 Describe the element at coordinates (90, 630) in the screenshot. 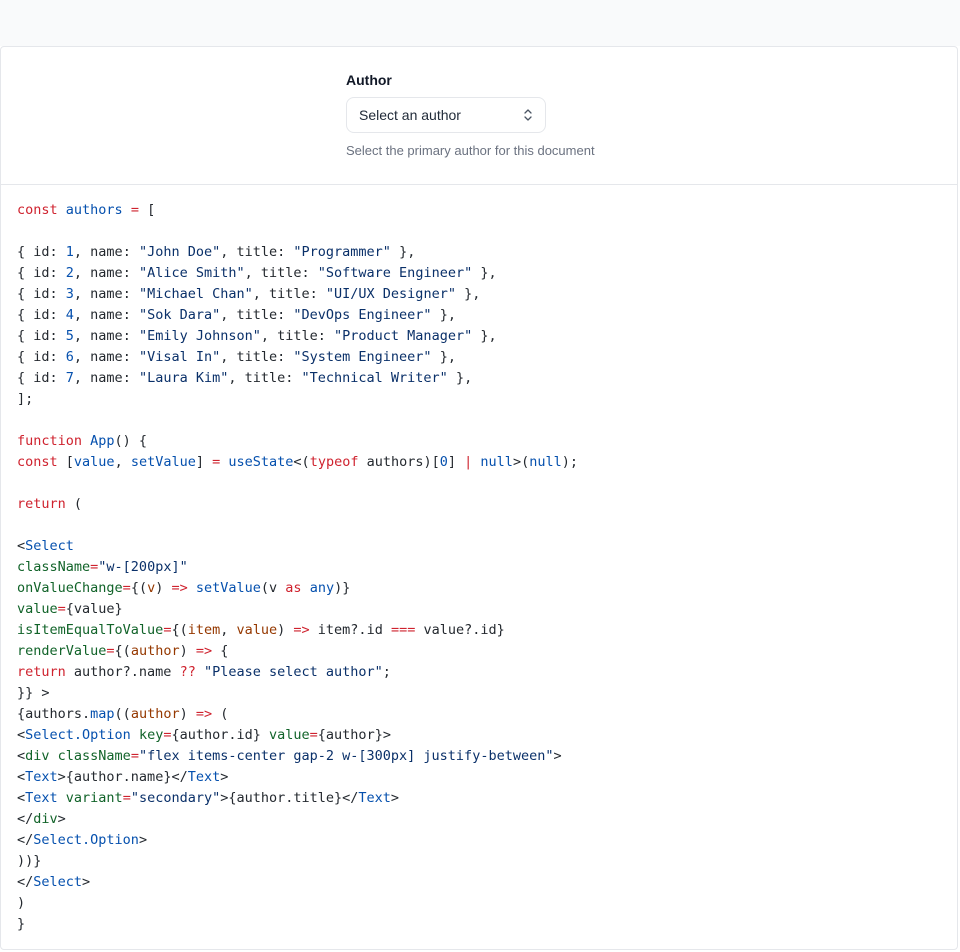

I see `code-token: isItemEqualToValue` at that location.